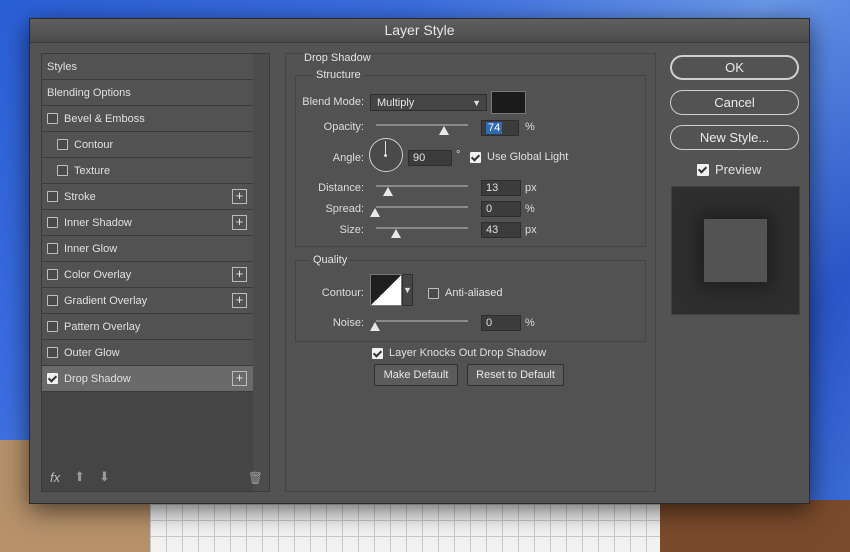 This screenshot has height=552, width=850. Describe the element at coordinates (474, 293) in the screenshot. I see `anti-aliased-label: Anti-aliased` at that location.